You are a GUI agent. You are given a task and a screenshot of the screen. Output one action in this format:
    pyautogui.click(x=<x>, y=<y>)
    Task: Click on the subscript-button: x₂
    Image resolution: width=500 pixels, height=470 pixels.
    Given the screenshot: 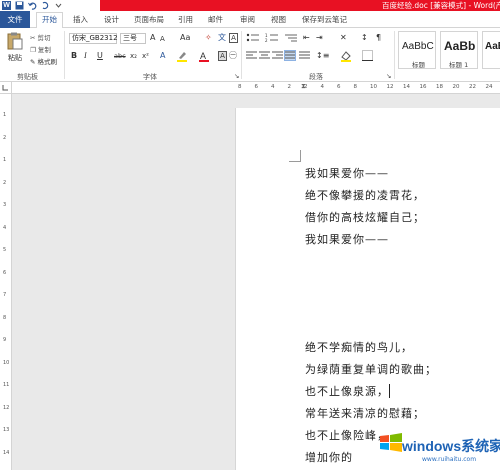 What is the action you would take?
    pyautogui.click(x=133, y=56)
    